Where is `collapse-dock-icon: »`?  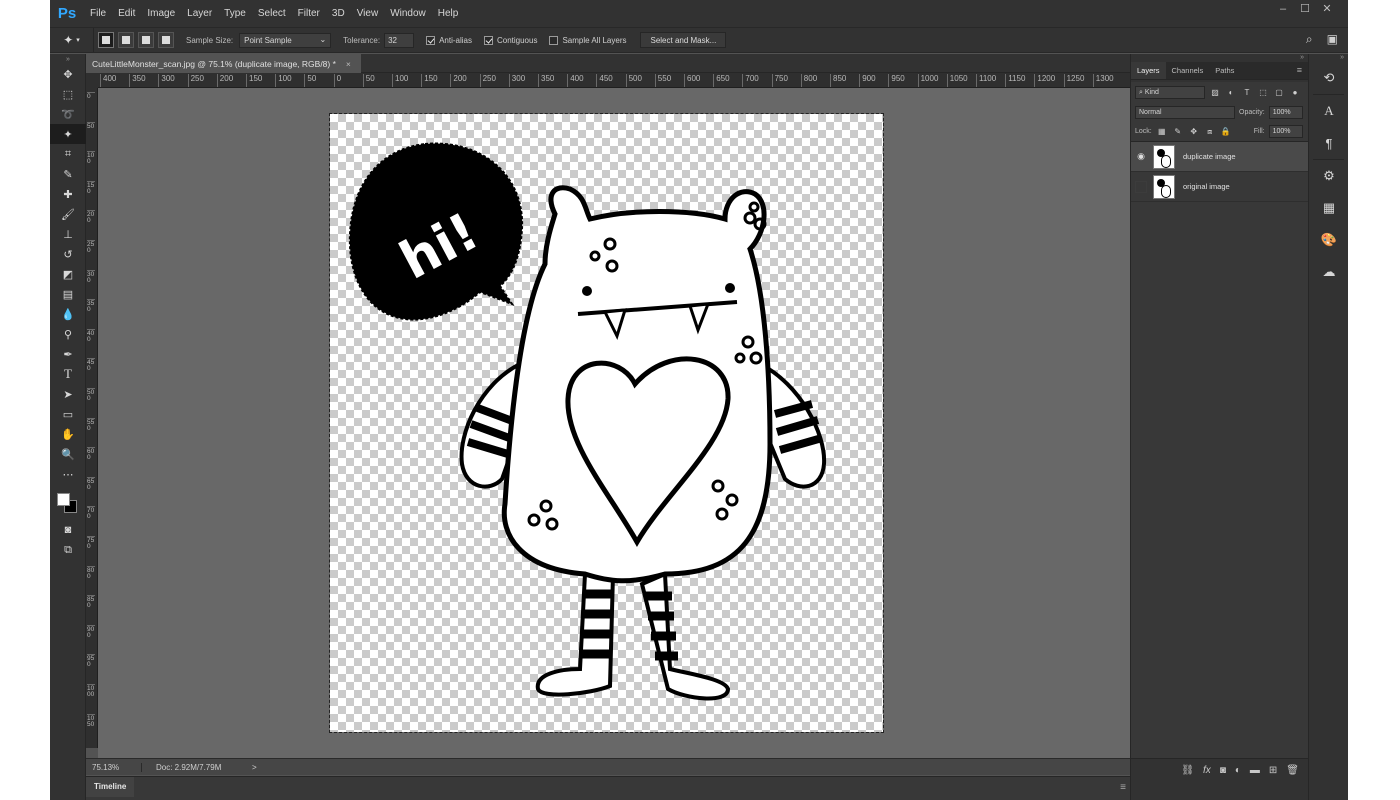
collapse-dock-icon: » is located at coordinates (1328, 58).